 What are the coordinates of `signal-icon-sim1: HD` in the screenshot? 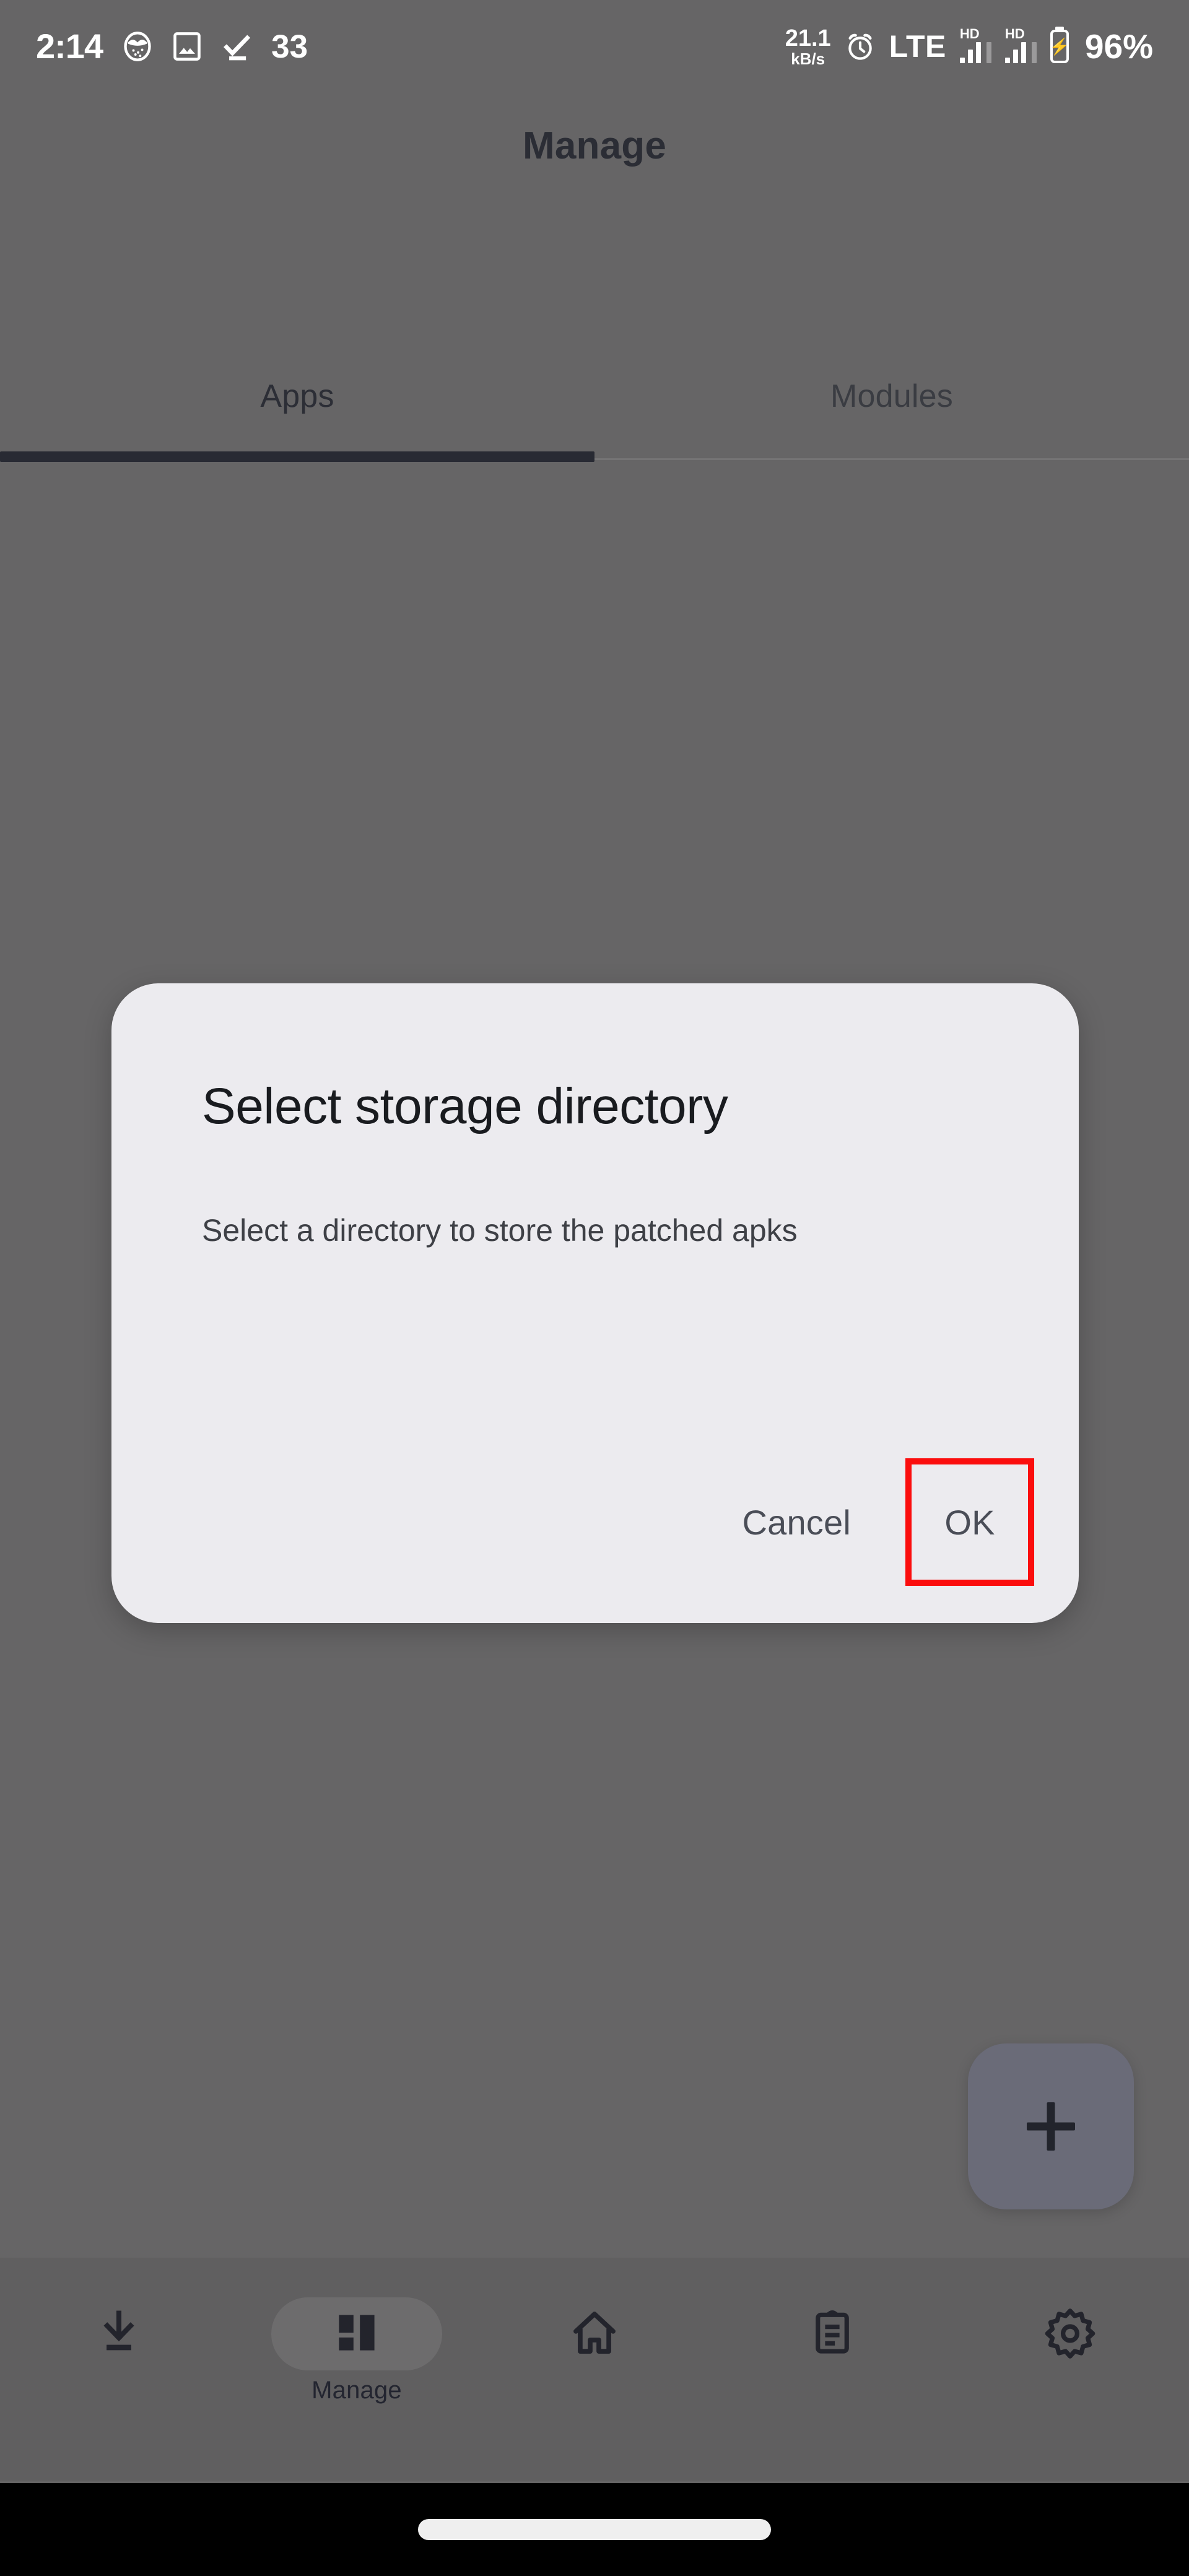 It's located at (975, 44).